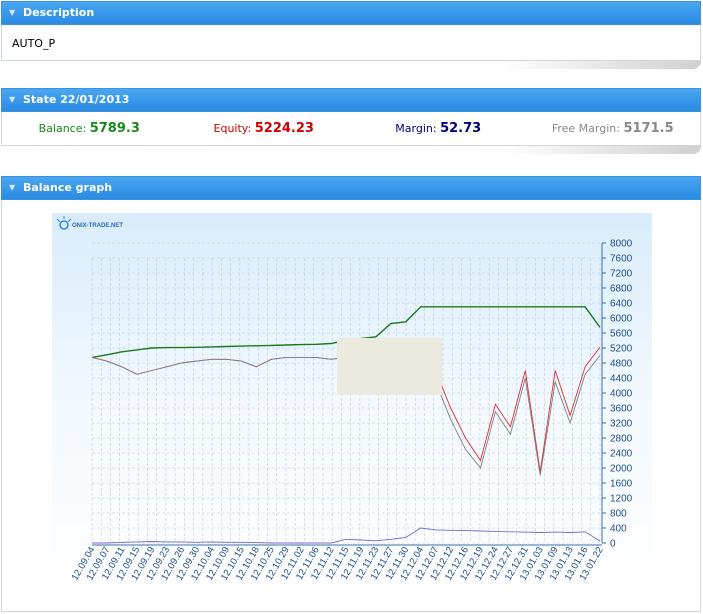 The height and width of the screenshot is (614, 703). What do you see at coordinates (621, 484) in the screenshot?
I see `y-tick-label: 1600` at bounding box center [621, 484].